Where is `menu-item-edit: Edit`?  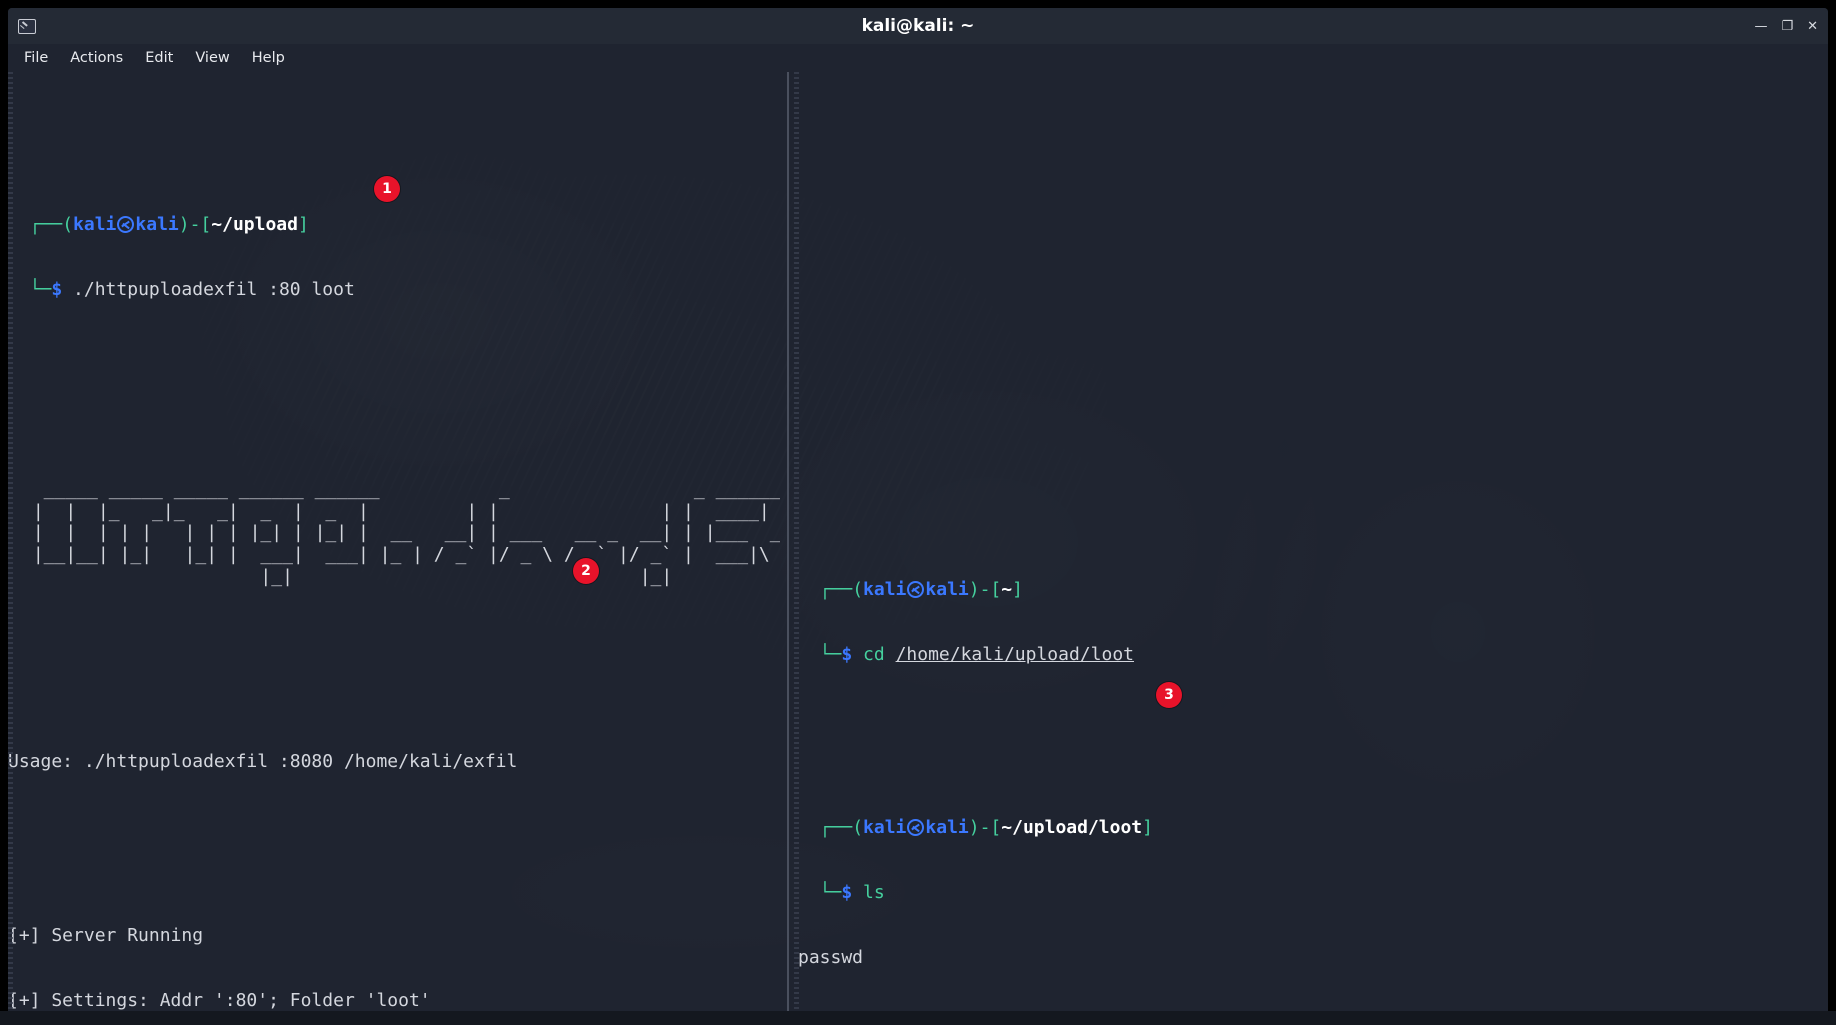
menu-item-edit: Edit is located at coordinates (159, 58).